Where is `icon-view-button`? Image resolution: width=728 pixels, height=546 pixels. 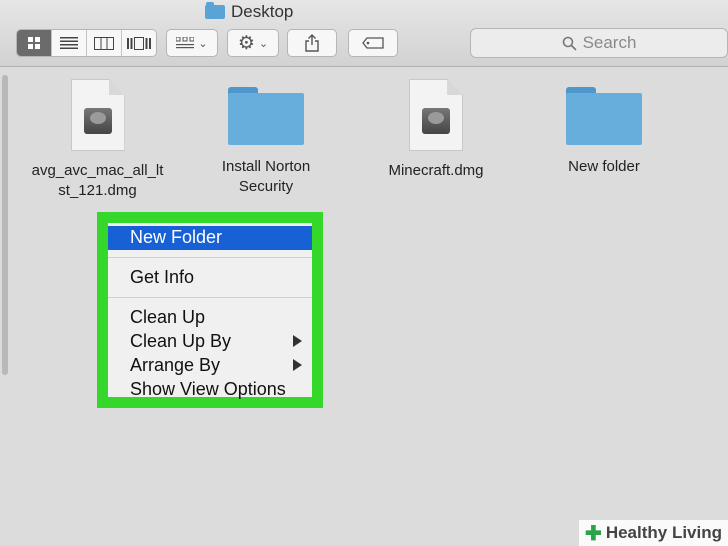 icon-view-button is located at coordinates (34, 43).